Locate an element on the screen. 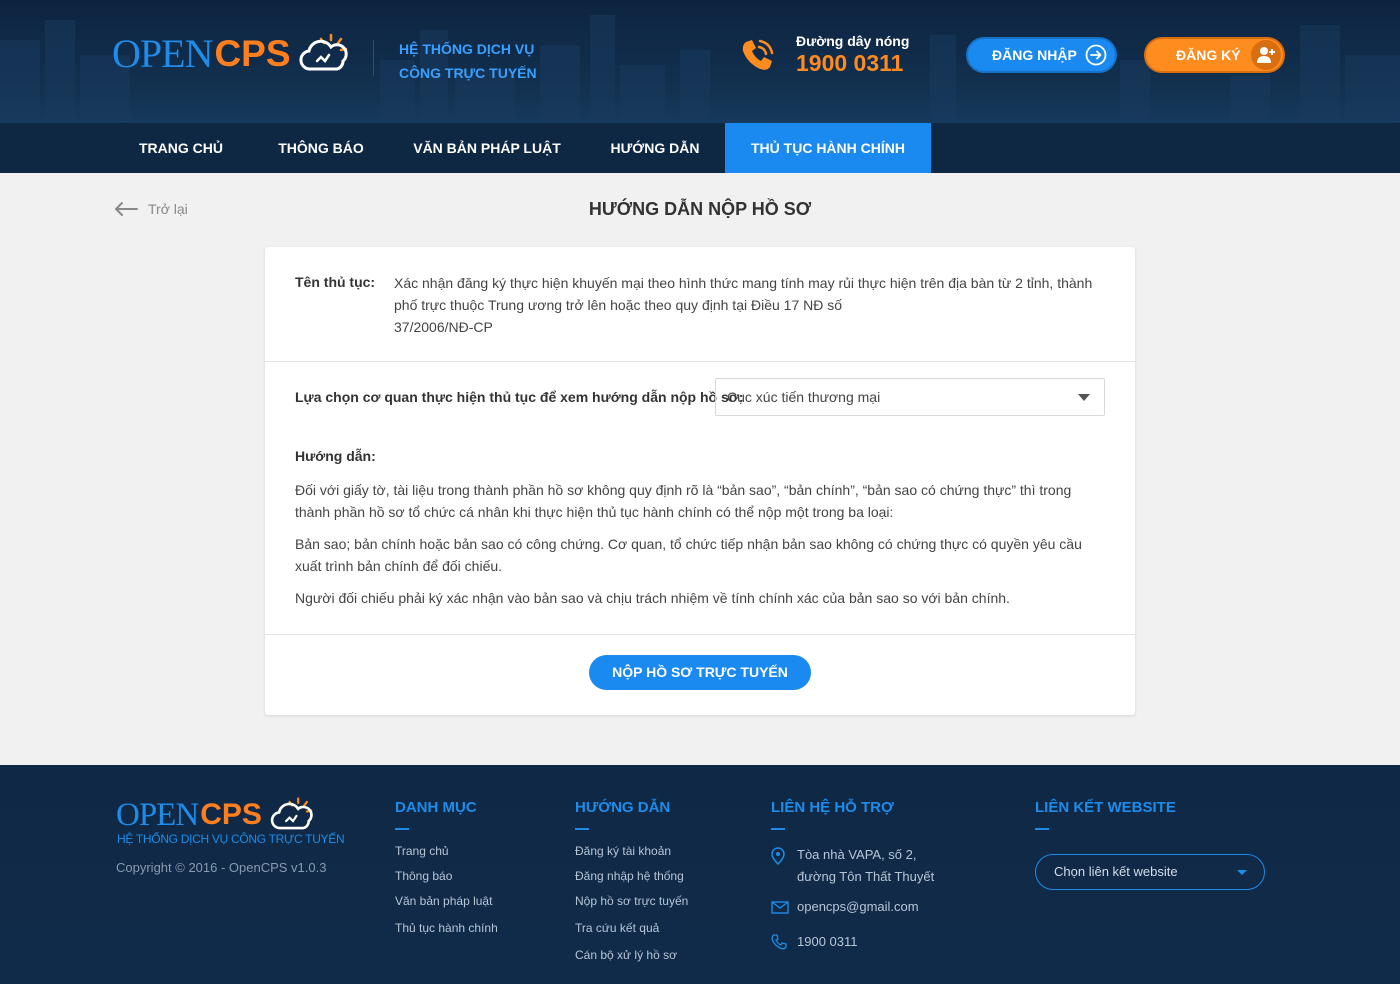 The height and width of the screenshot is (984, 1400). footer-link-register-account: Đăng ký tài khoản is located at coordinates (631, 856).